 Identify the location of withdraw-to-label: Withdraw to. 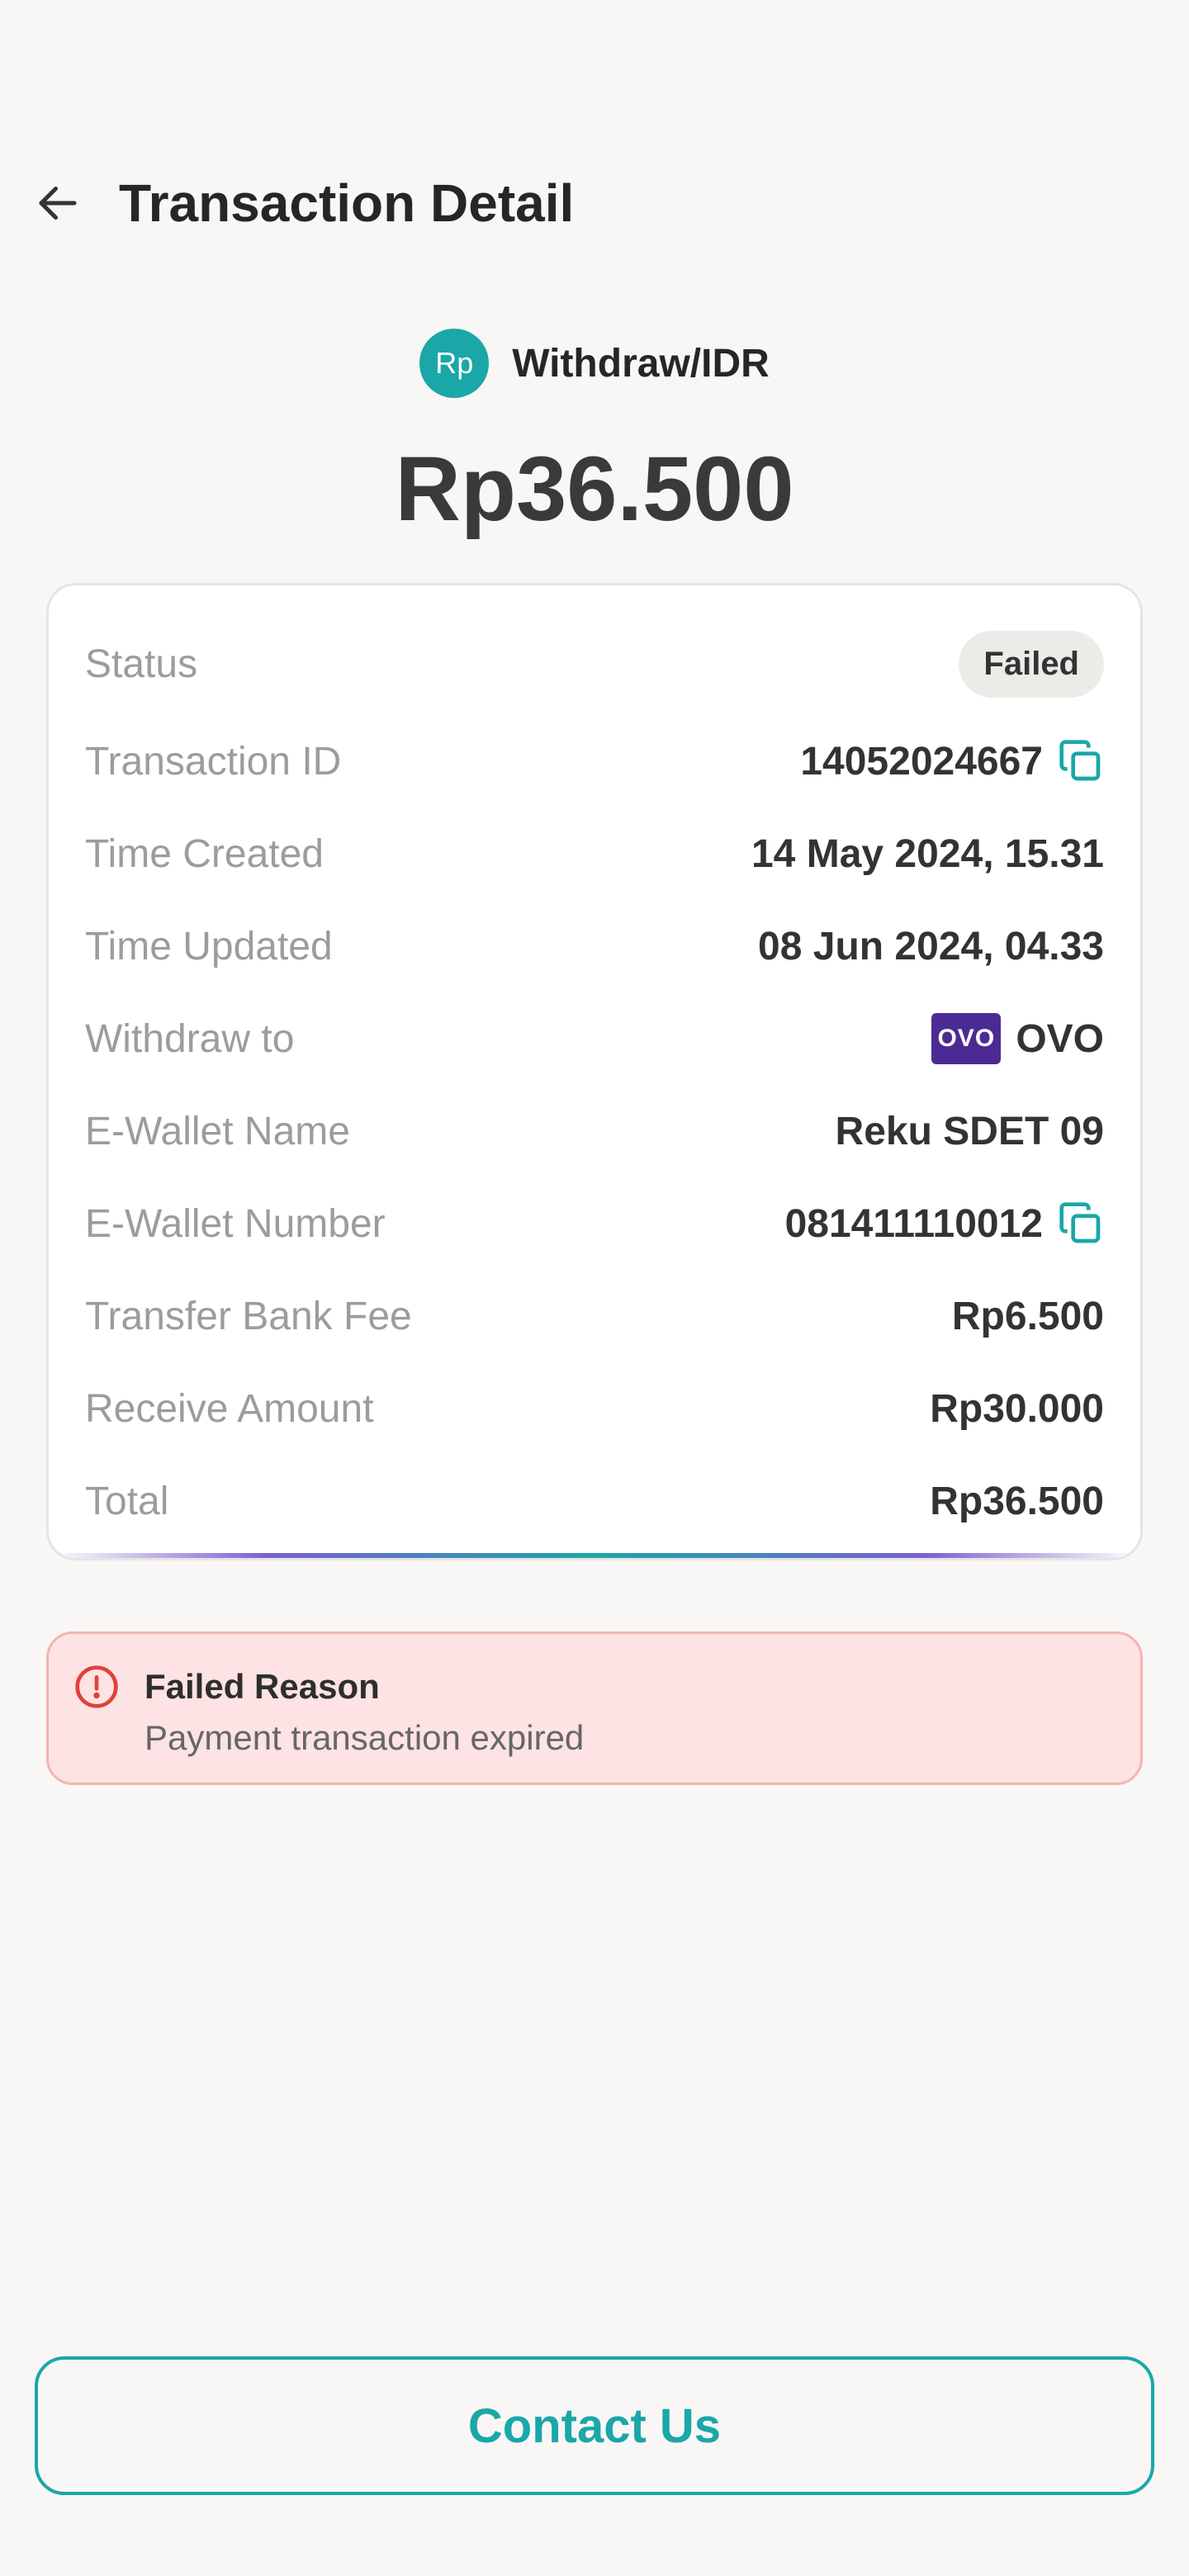
(190, 1038).